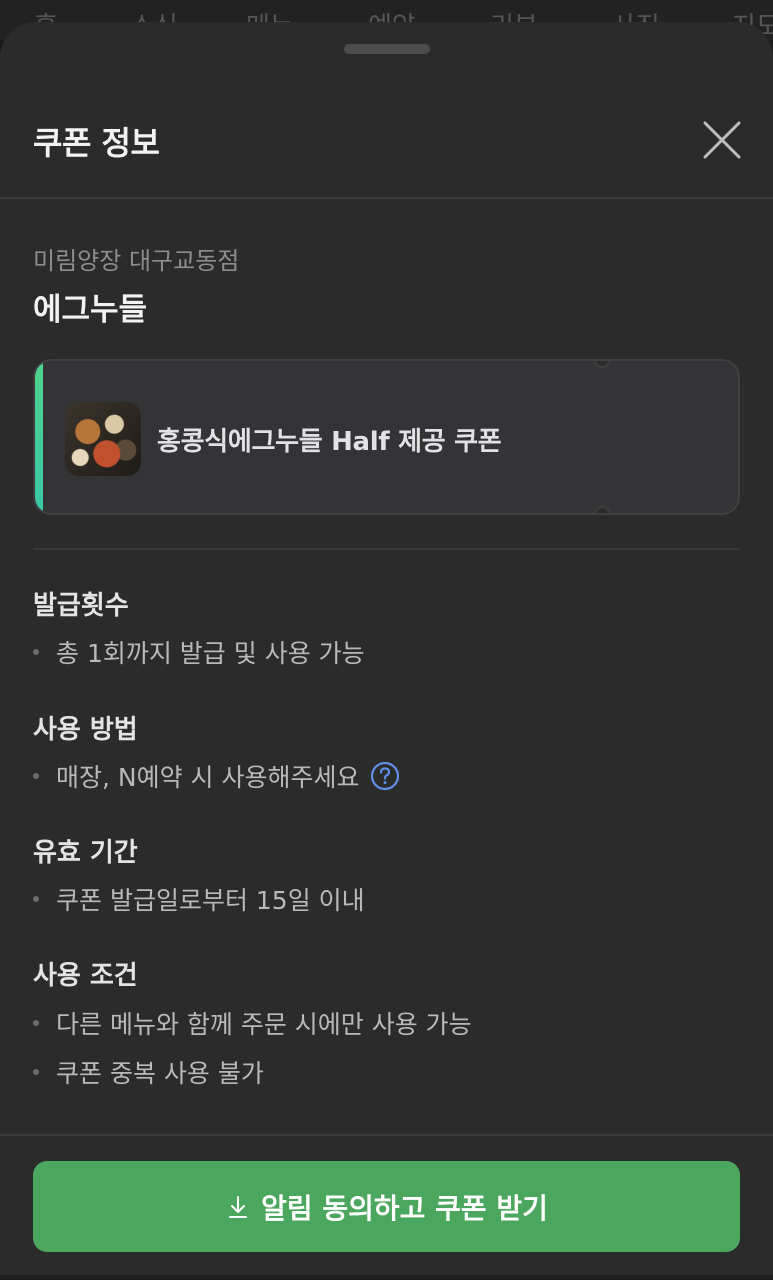  I want to click on coupon-notch-bottom, so click(602, 509).